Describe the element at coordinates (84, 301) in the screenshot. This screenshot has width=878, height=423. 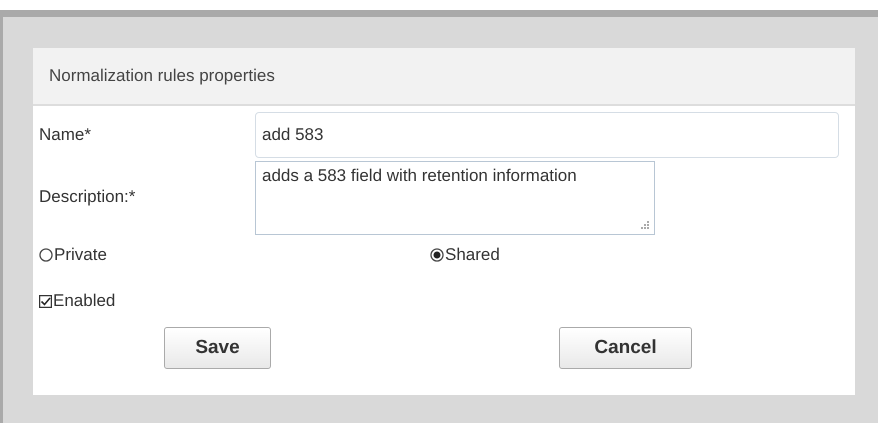
I see `checkbox-label: Enabled` at that location.